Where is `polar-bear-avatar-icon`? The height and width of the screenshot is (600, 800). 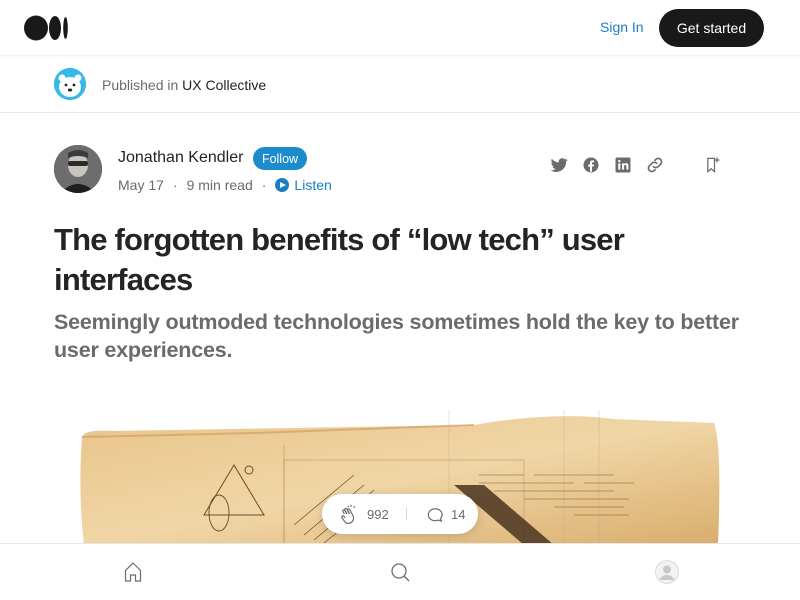
polar-bear-avatar-icon is located at coordinates (70, 84).